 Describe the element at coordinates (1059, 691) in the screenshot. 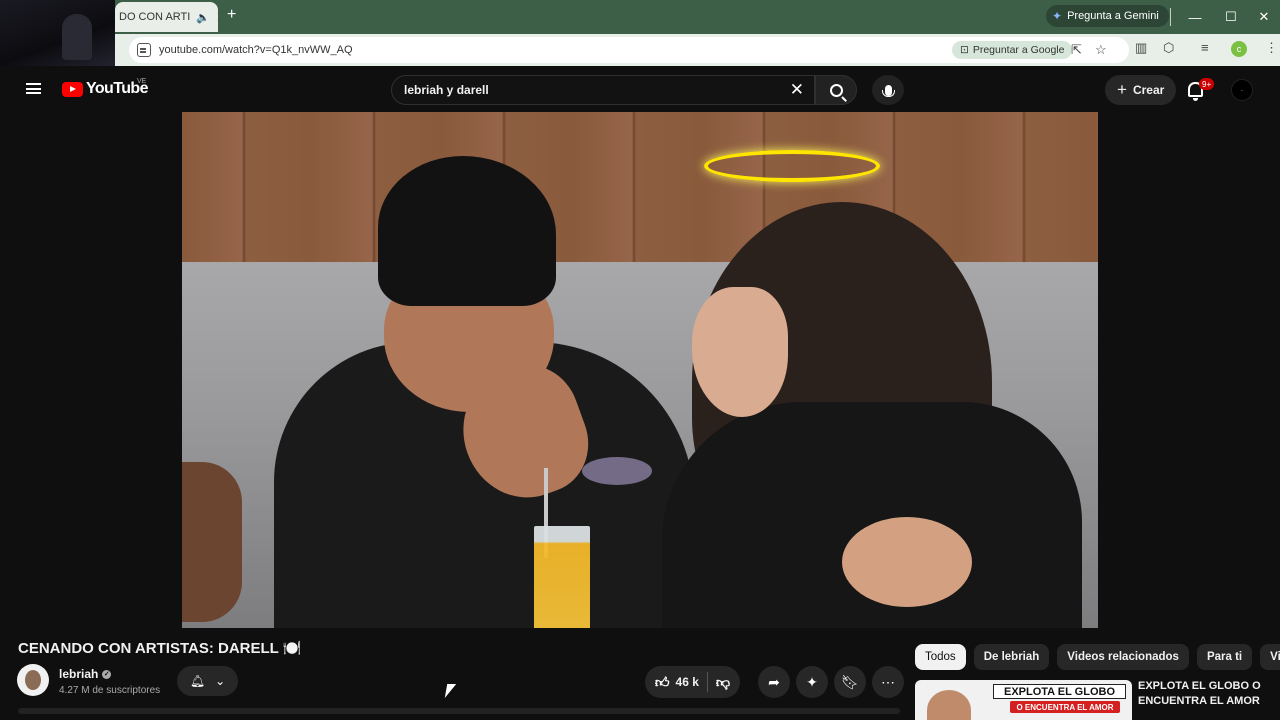

I see `thumbnail-text-1: EXPLOTA EL GLOBO` at that location.